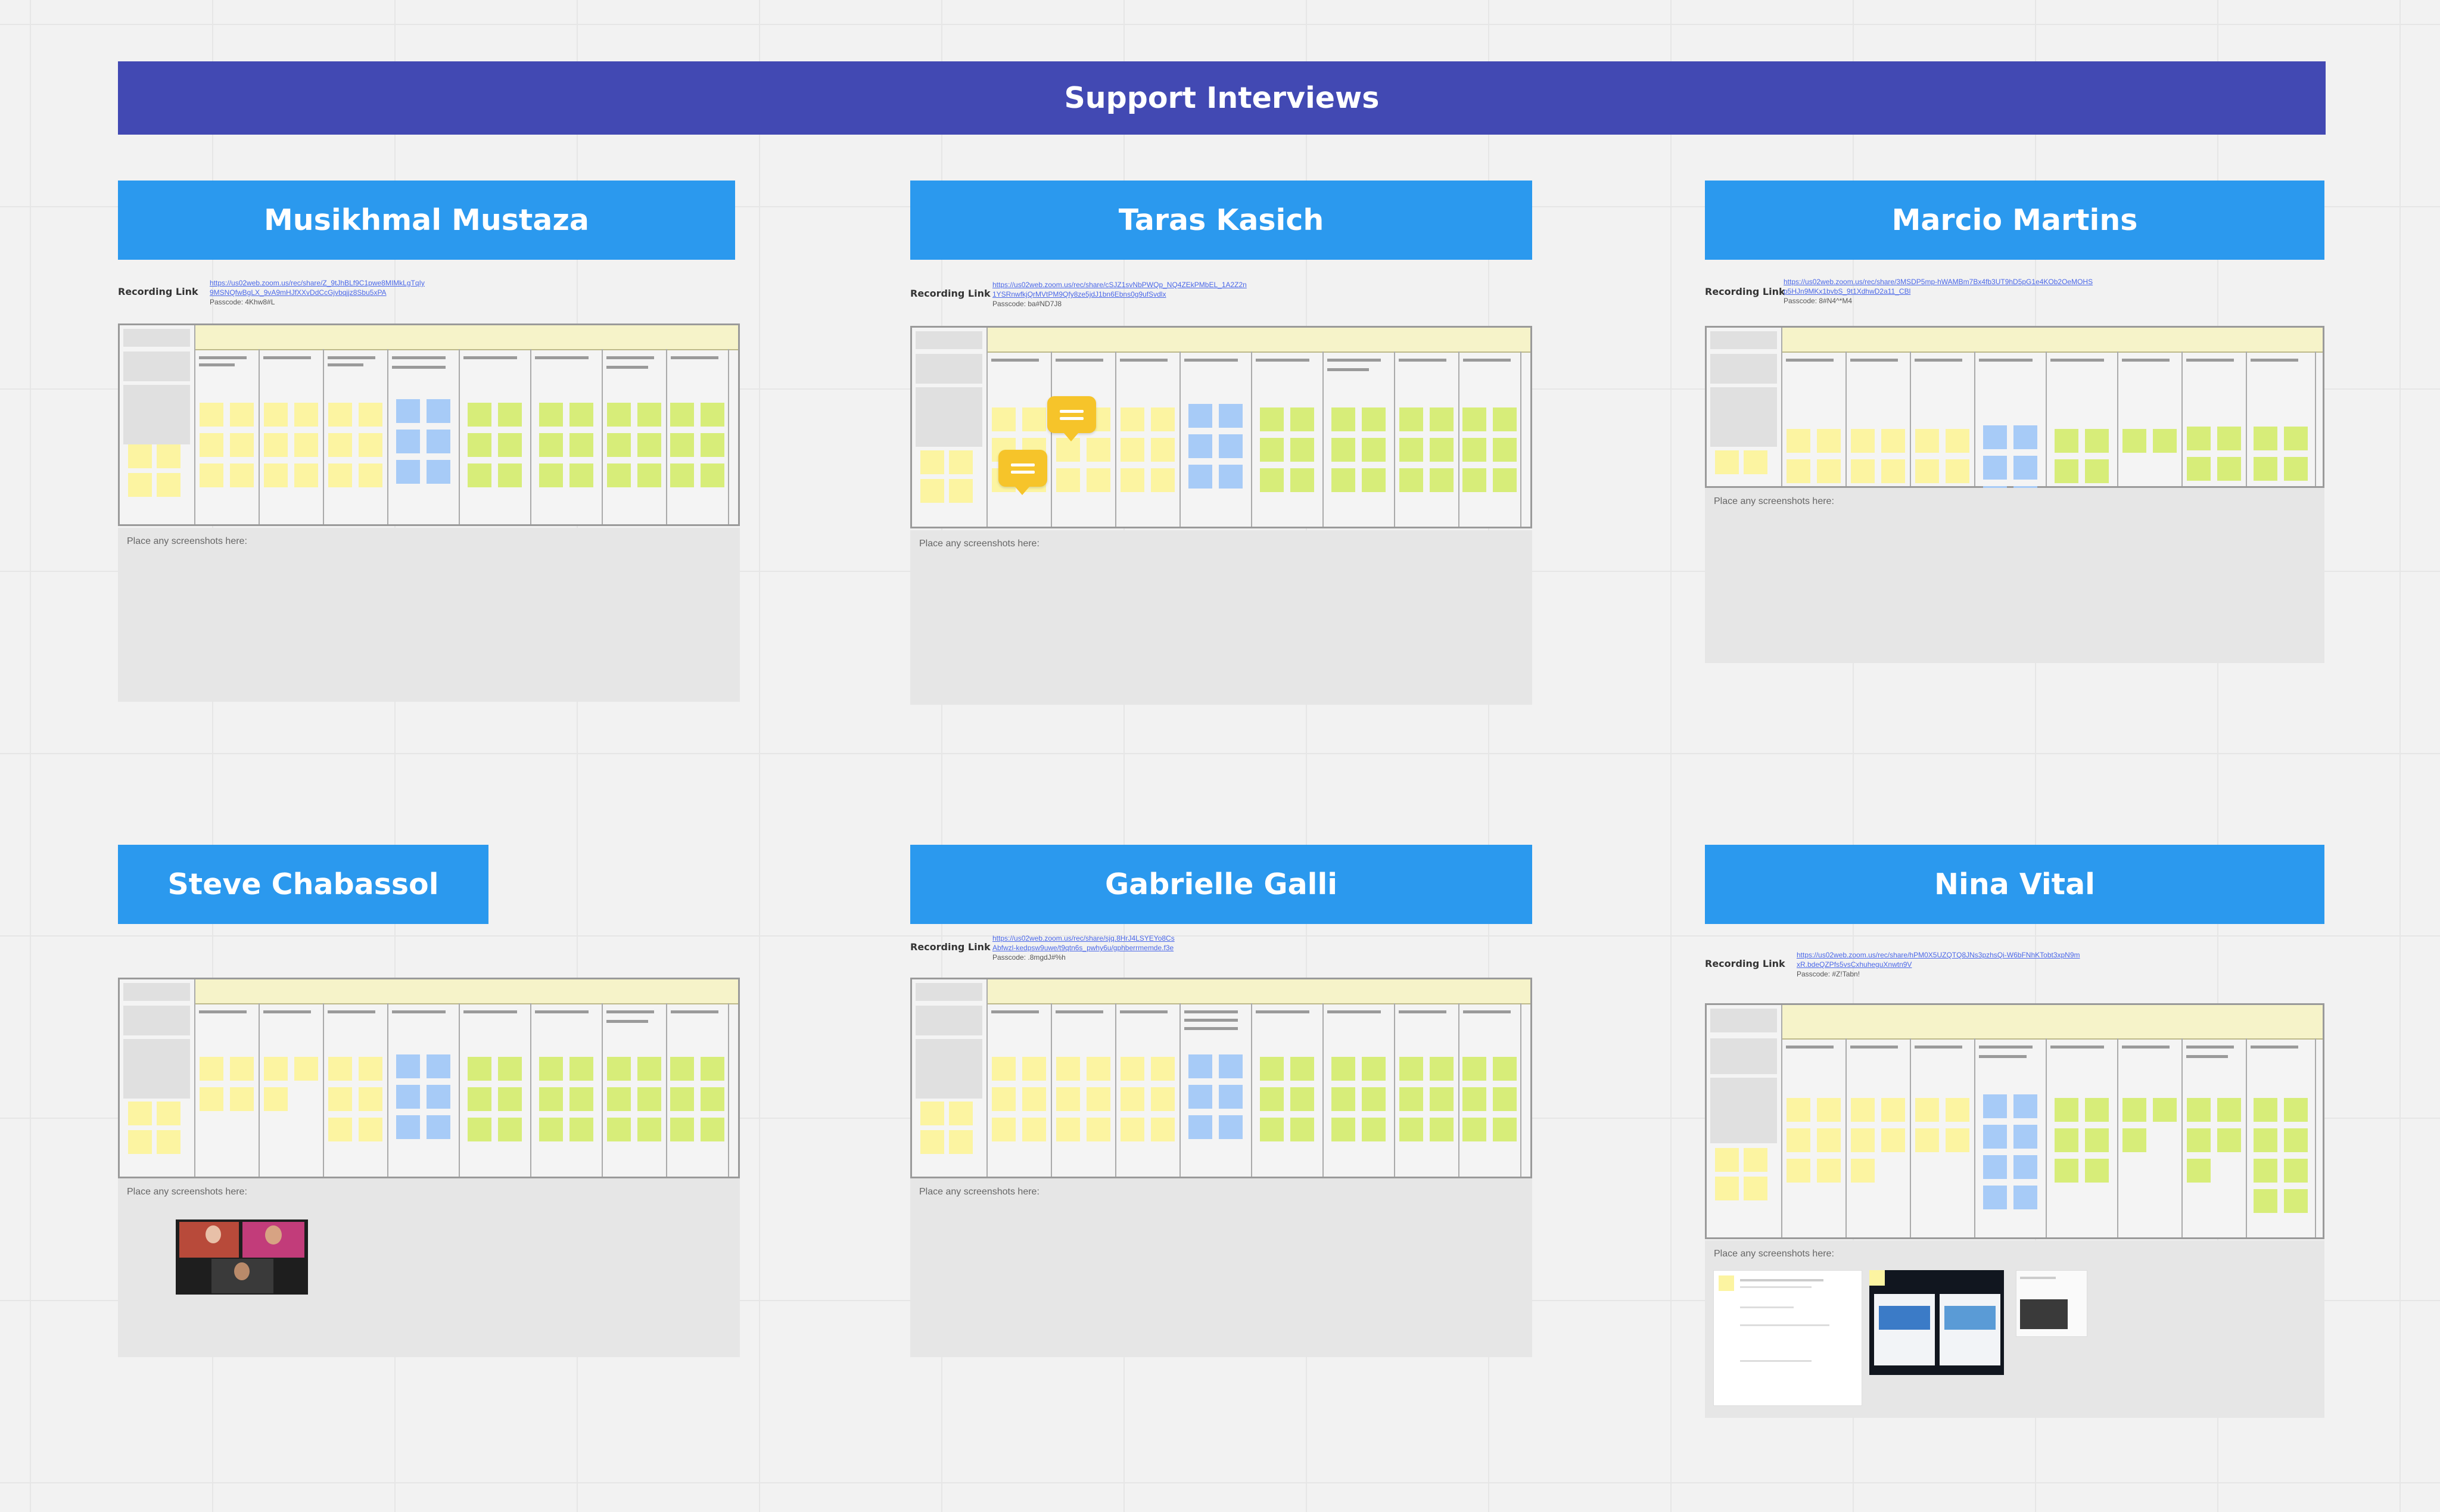 This screenshot has width=2440, height=1512. Describe the element at coordinates (1221, 884) in the screenshot. I see `interviewee-name-header: Gabrielle Galli` at that location.